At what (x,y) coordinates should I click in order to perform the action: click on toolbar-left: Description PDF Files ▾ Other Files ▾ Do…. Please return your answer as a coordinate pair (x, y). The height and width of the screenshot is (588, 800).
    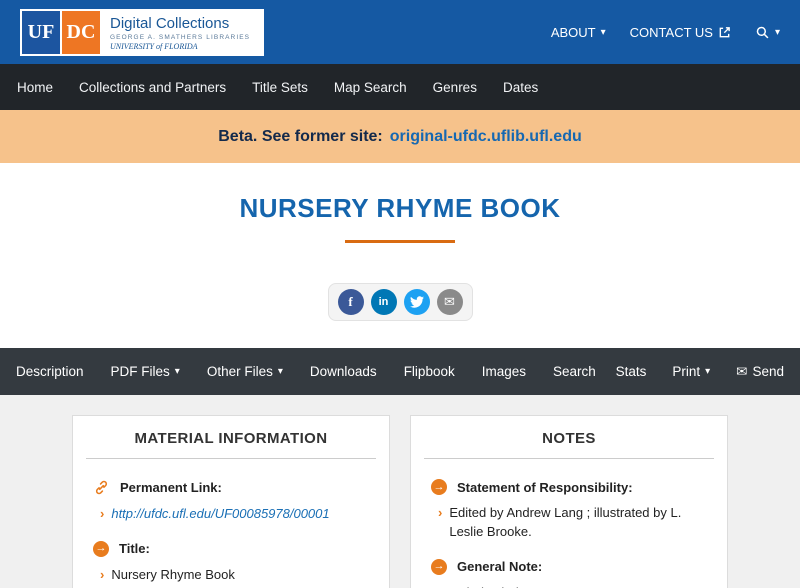
    Looking at the image, I should click on (306, 371).